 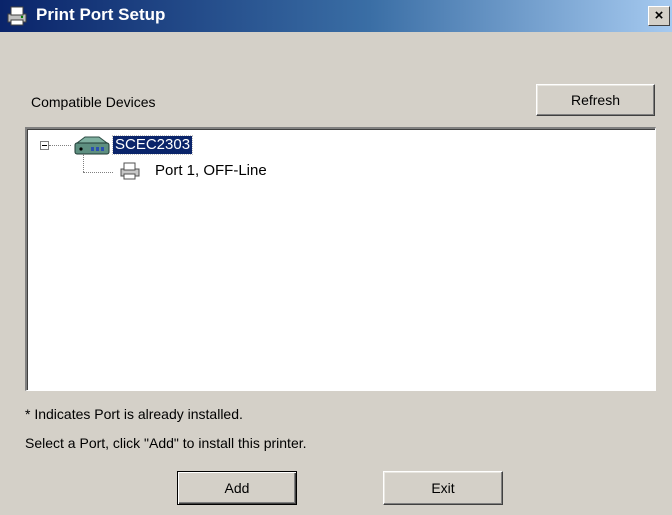 I want to click on collapse-toggle, so click(x=44, y=145).